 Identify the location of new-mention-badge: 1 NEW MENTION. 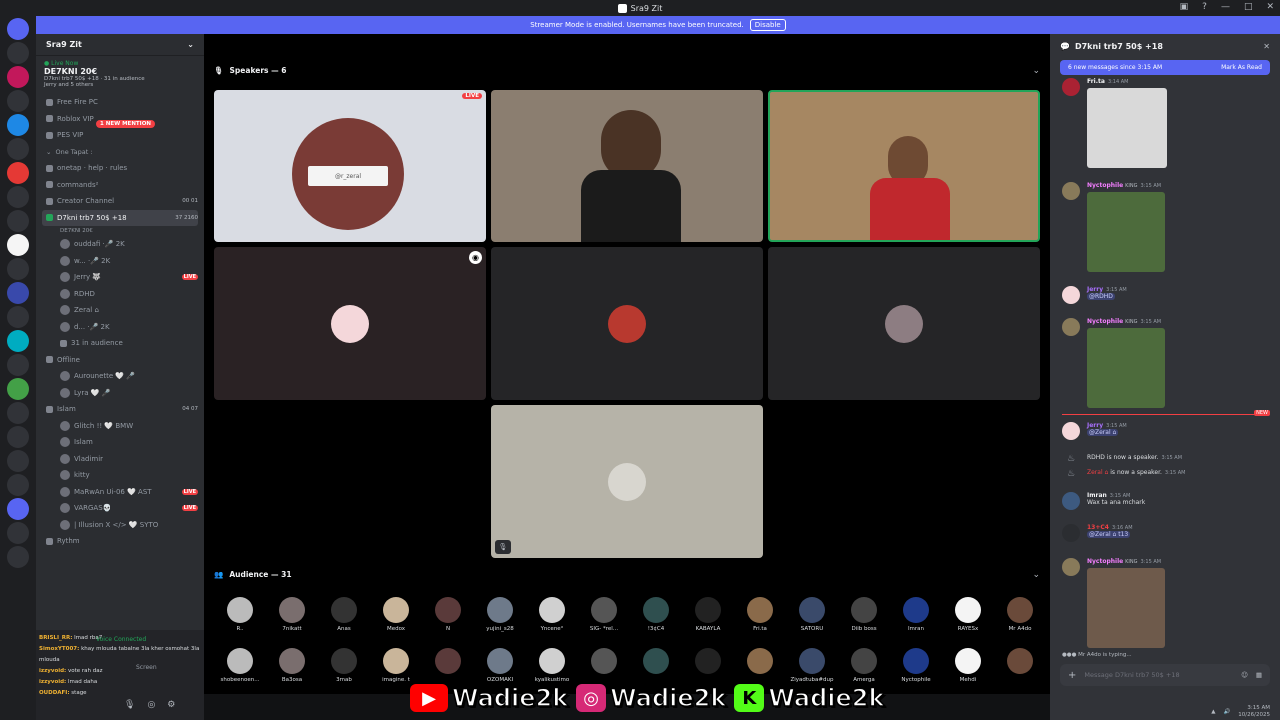
(125, 124).